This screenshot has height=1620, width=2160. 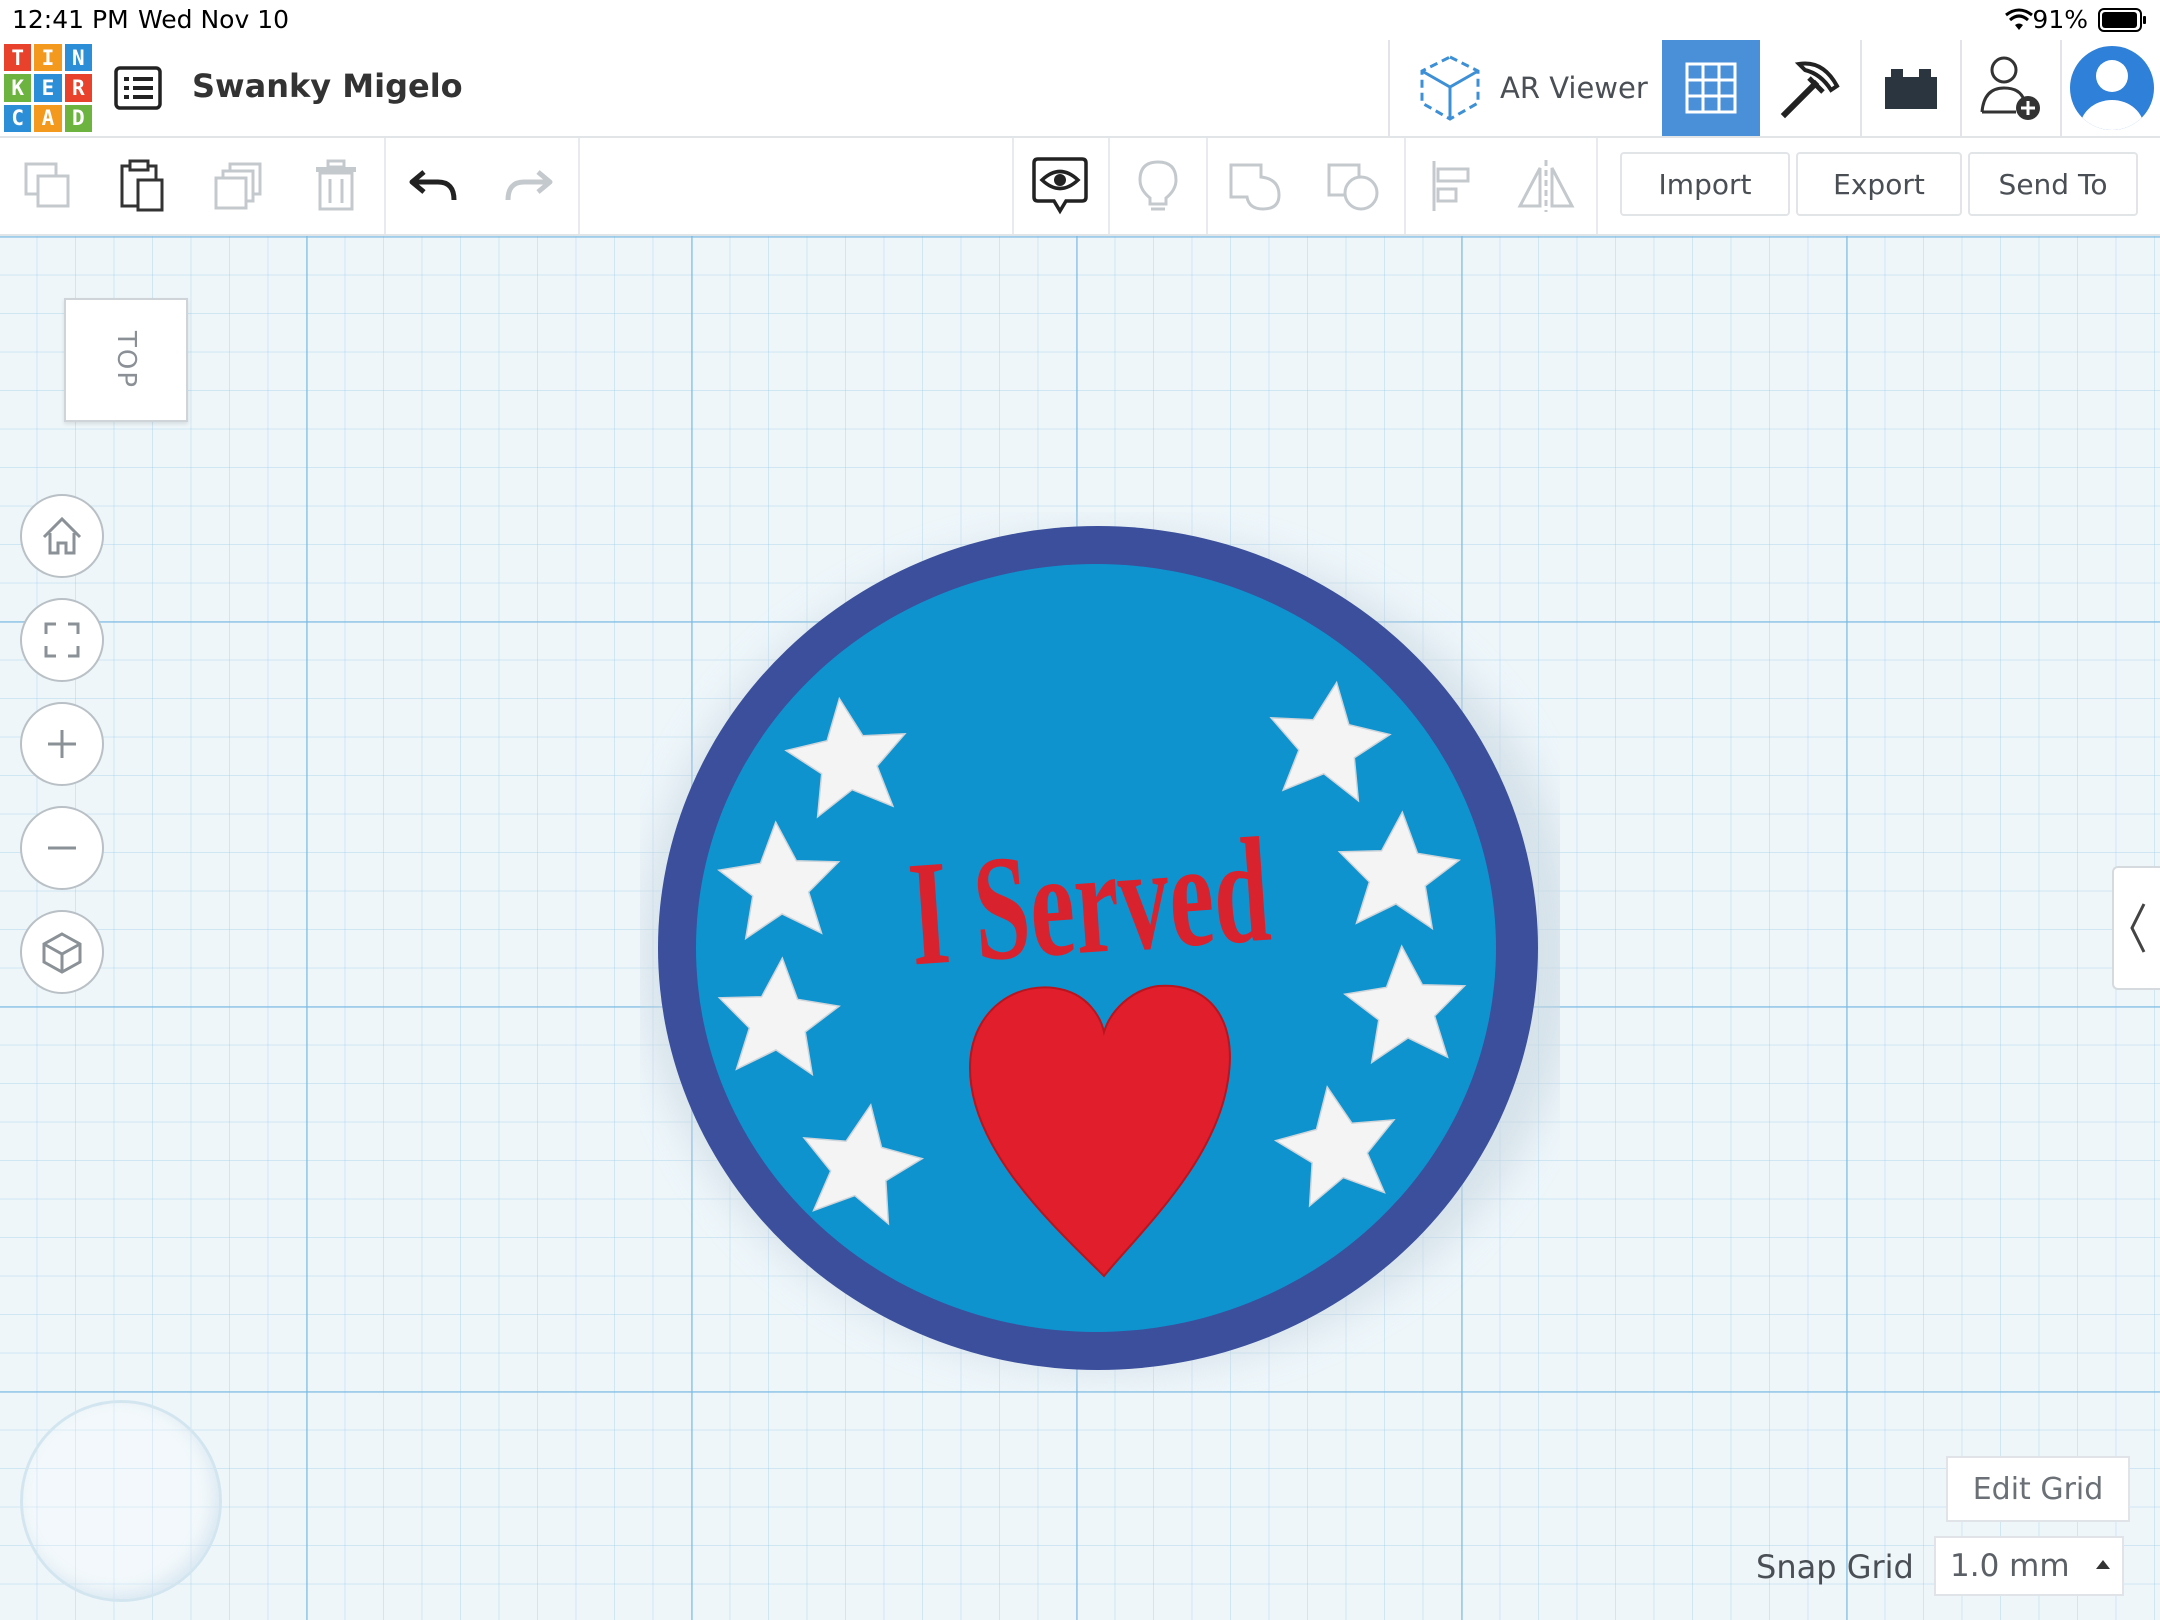 I want to click on logo-letter: E, so click(x=48, y=88).